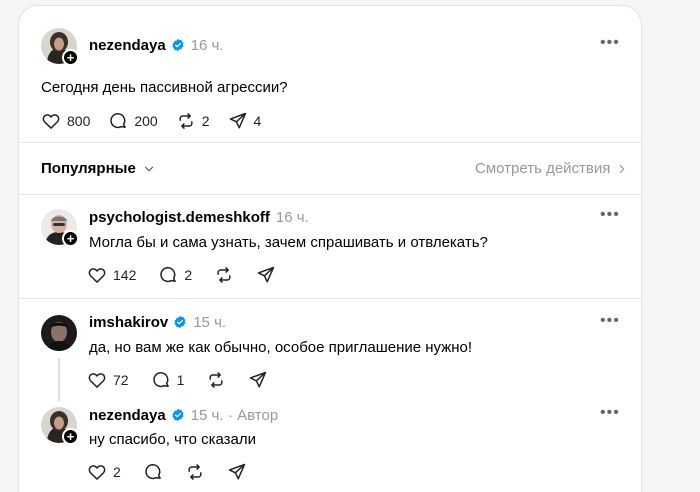  Describe the element at coordinates (59, 379) in the screenshot. I see `thread-line` at that location.